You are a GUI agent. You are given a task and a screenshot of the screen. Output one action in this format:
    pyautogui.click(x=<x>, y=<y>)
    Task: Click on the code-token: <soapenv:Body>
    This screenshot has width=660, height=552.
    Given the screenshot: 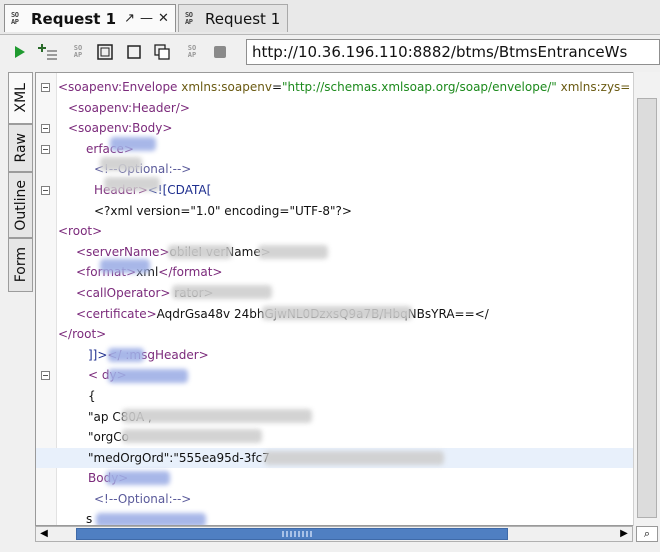 What is the action you would take?
    pyautogui.click(x=120, y=128)
    